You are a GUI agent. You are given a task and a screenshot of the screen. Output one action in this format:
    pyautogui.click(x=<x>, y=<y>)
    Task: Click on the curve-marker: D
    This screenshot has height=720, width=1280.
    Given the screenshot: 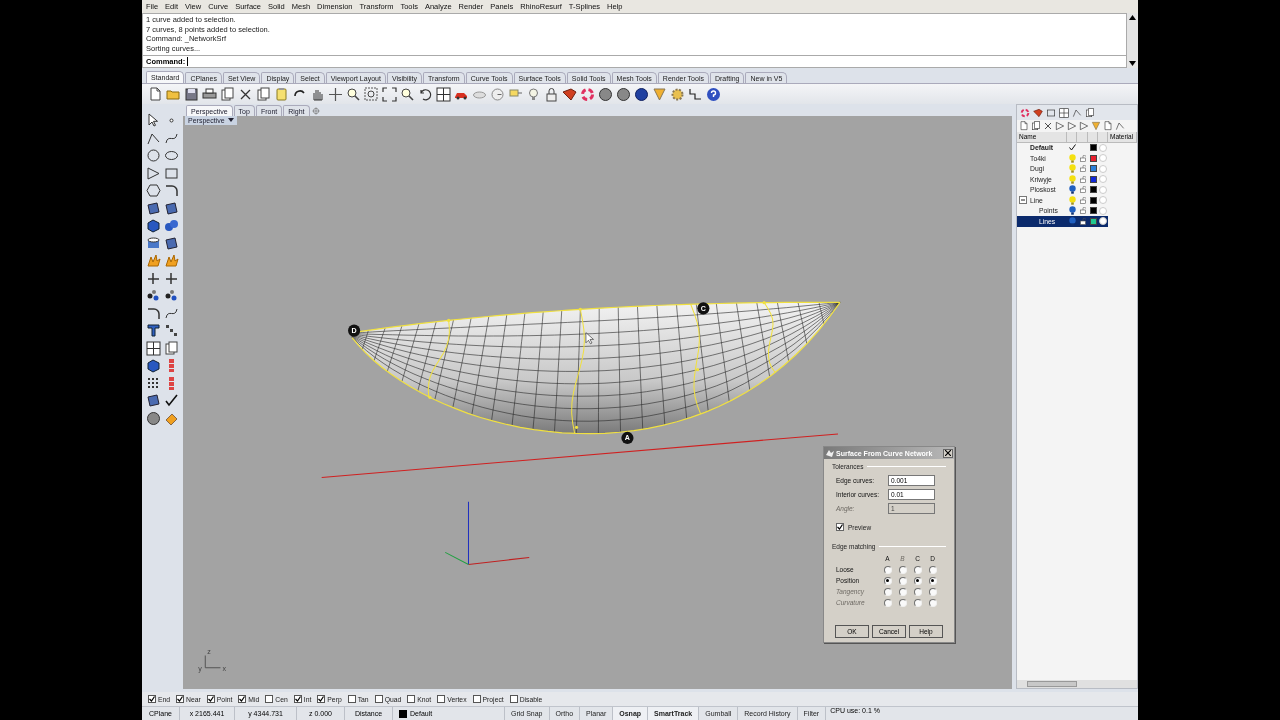 What is the action you would take?
    pyautogui.click(x=354, y=330)
    